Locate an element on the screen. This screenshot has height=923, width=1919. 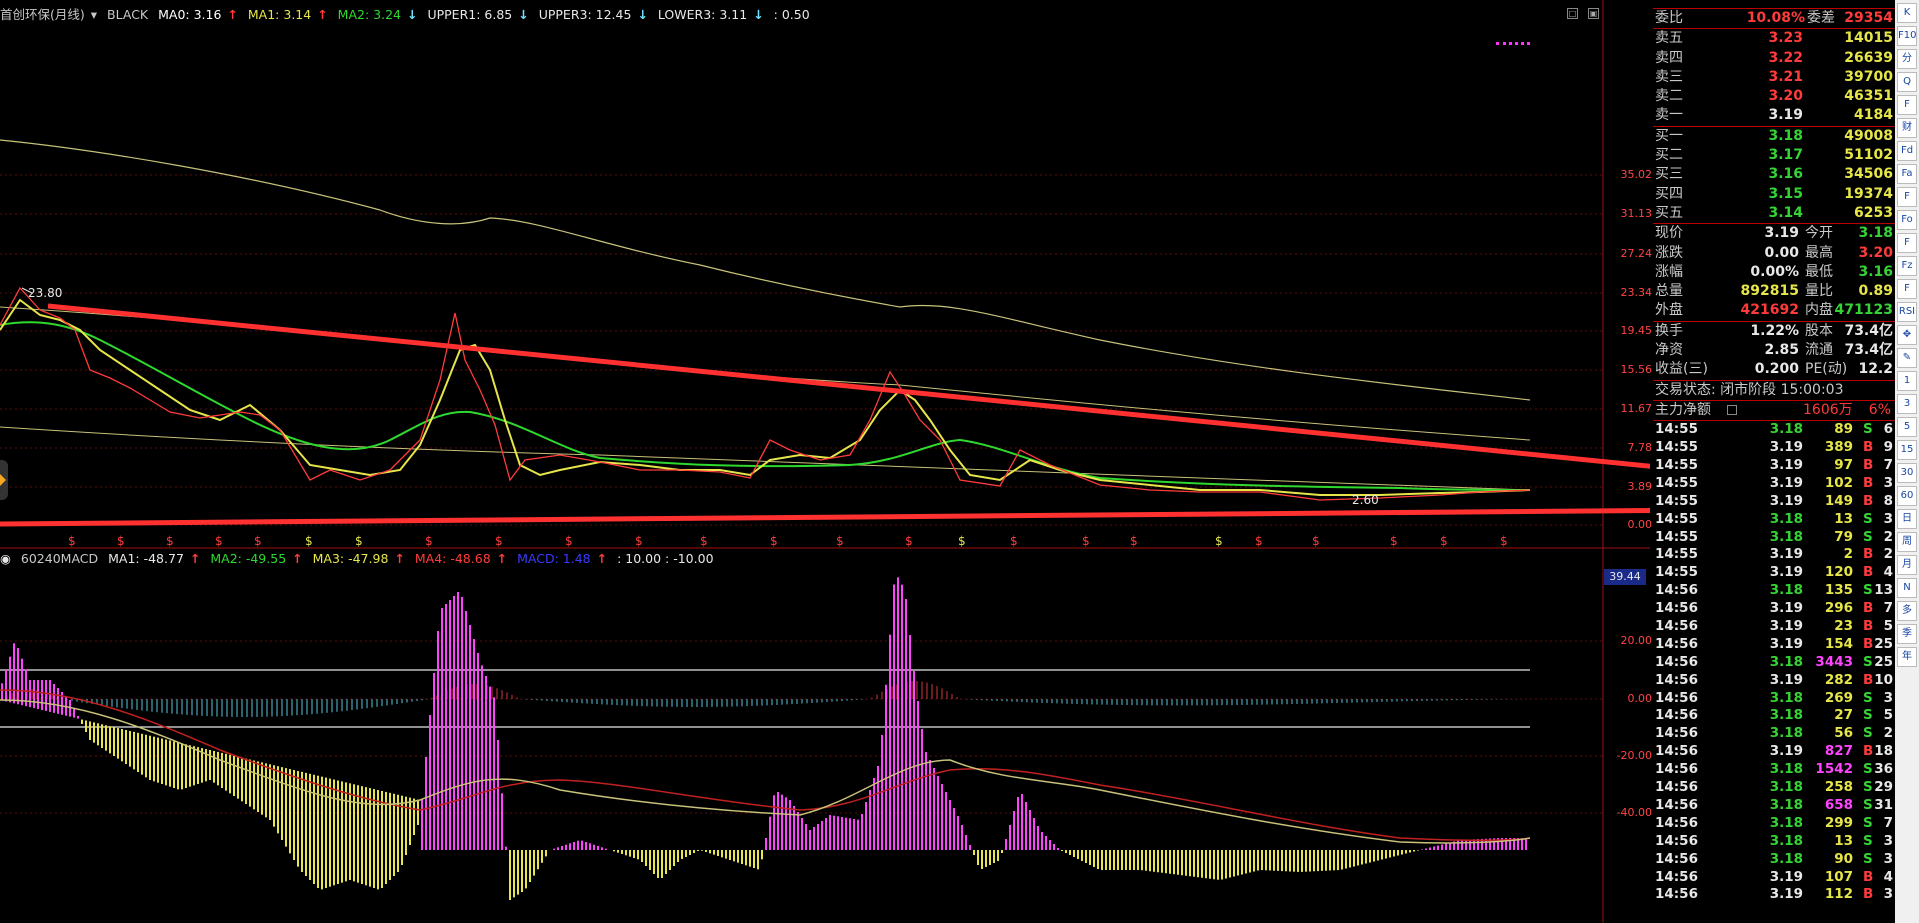
tick-row: 14:55 3.19 2 B 2 is located at coordinates (1774, 555).